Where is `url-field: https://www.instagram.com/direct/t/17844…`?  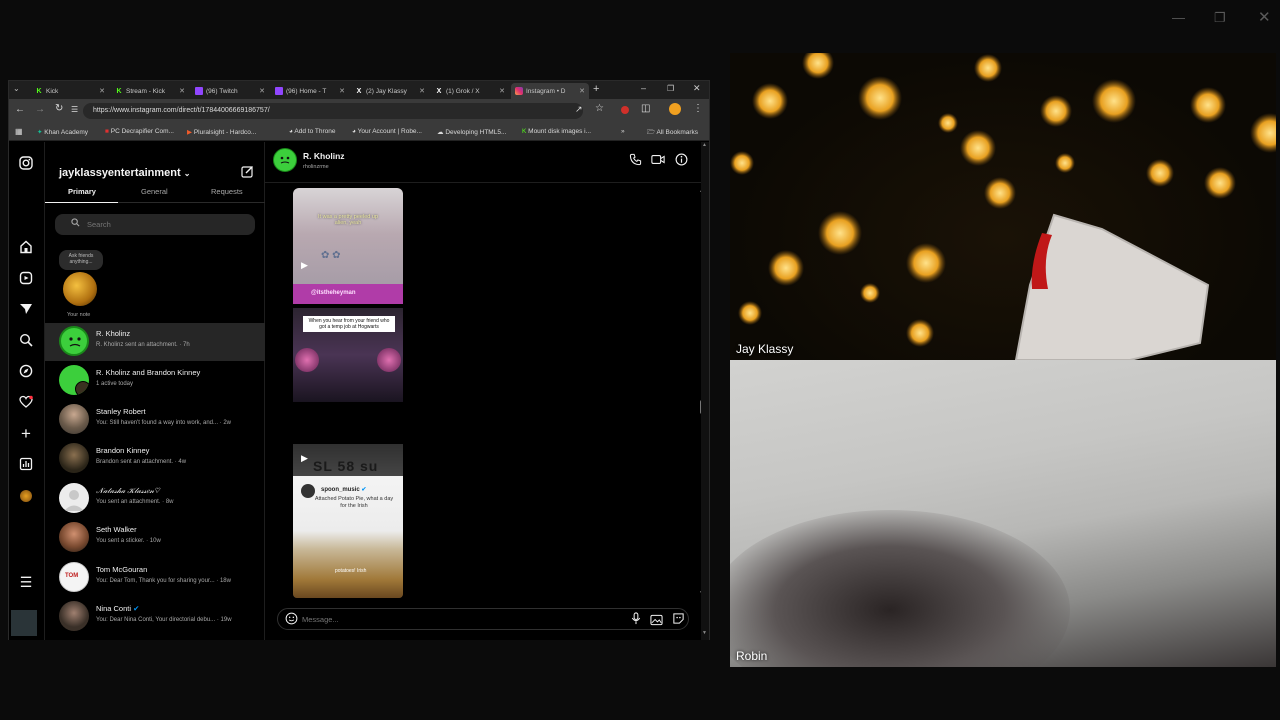
url-field: https://www.instagram.com/direct/t/17844… is located at coordinates (333, 111).